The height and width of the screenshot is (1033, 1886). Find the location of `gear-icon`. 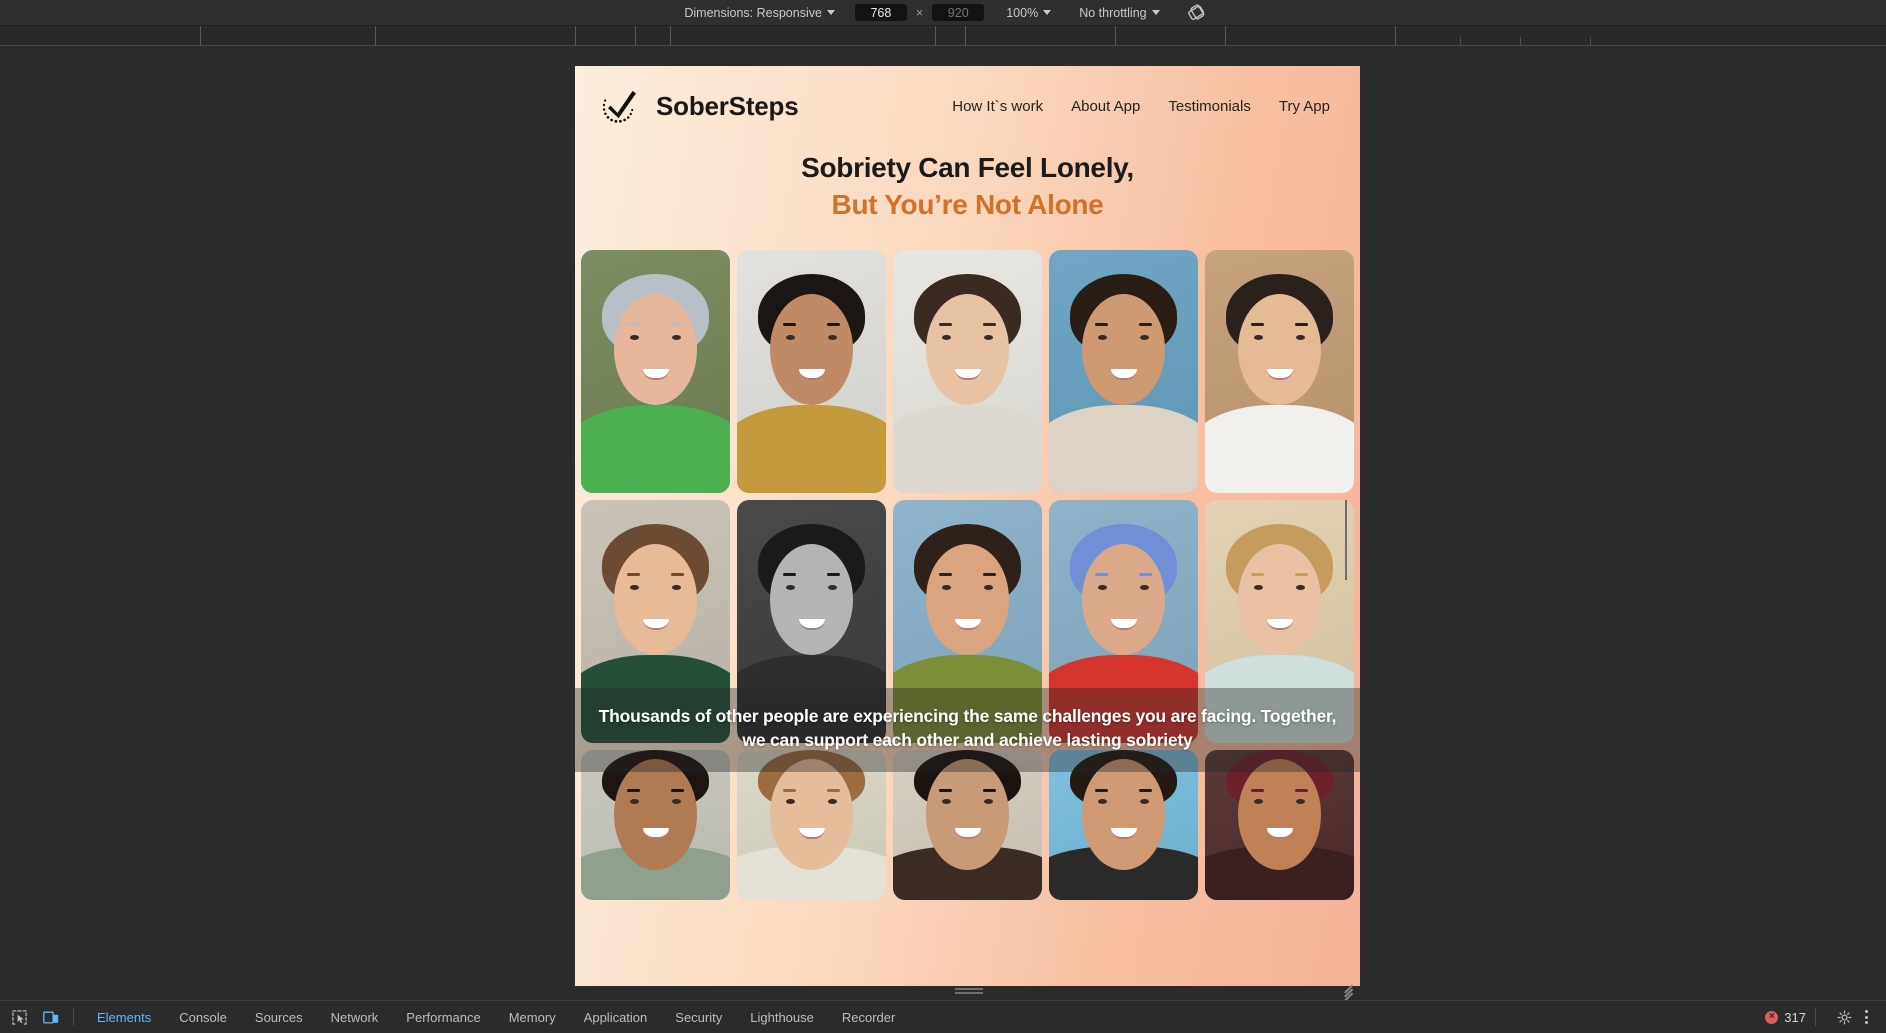

gear-icon is located at coordinates (1844, 1017).